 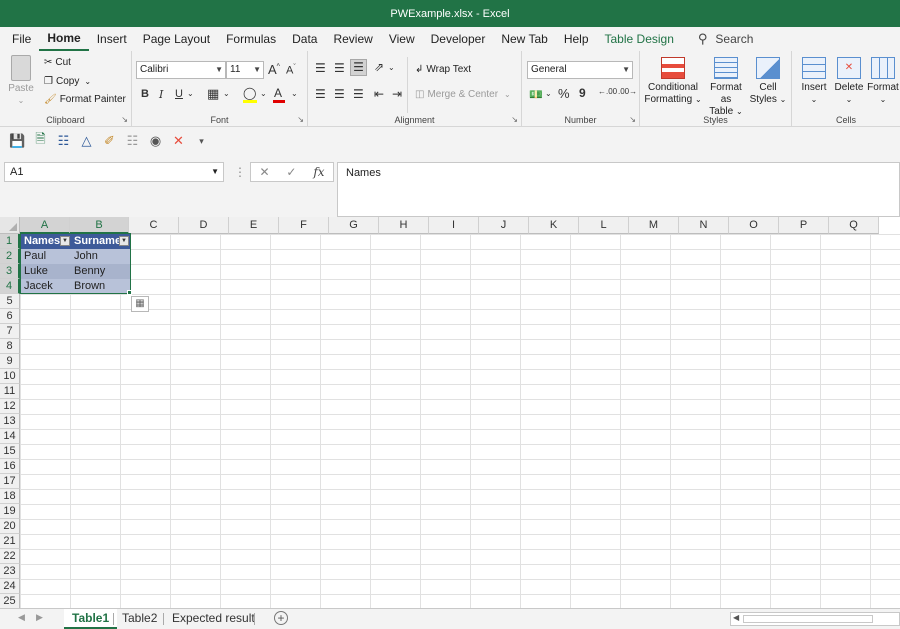 I want to click on font-size-select: 11 ▼, so click(x=245, y=70).